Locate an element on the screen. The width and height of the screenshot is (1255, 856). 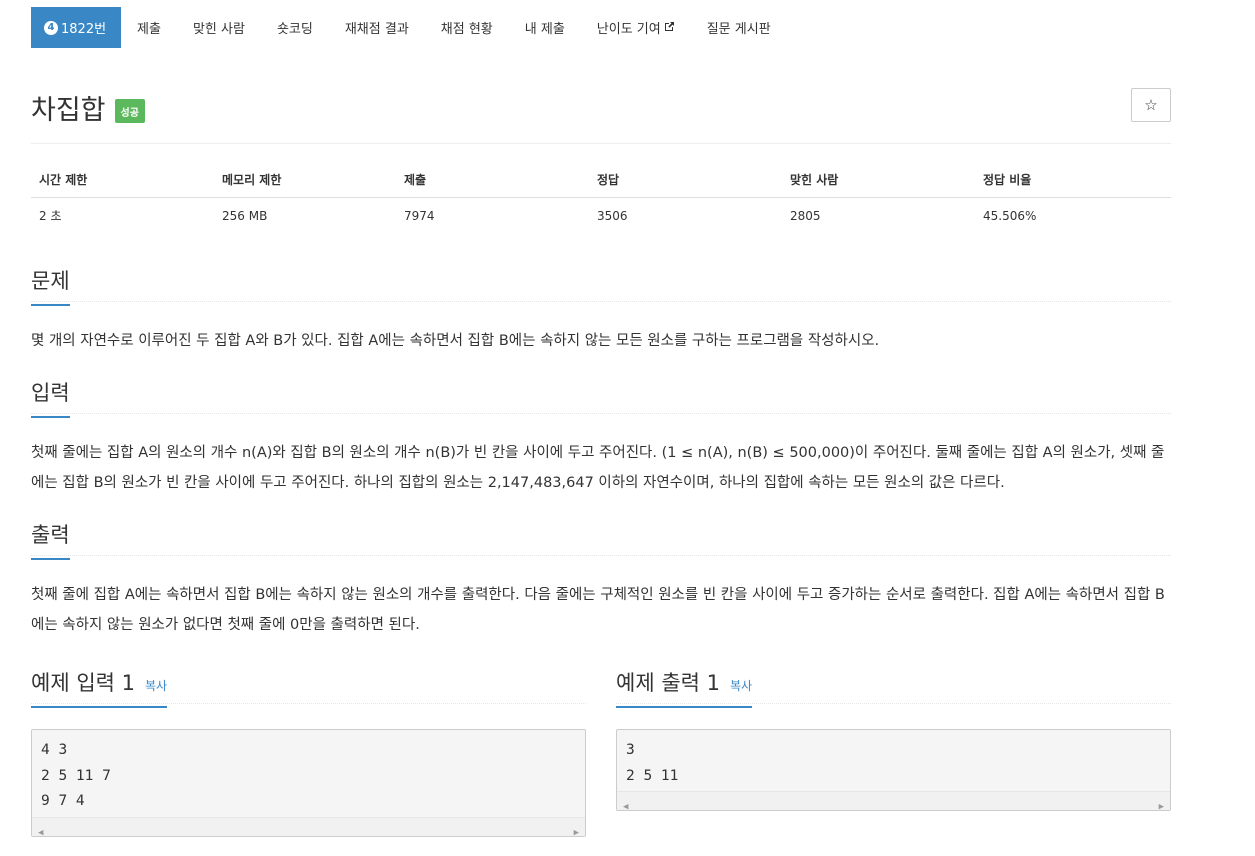
header-solved-users: 맞힌 사람 is located at coordinates (878, 180).